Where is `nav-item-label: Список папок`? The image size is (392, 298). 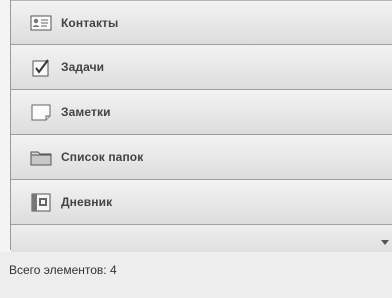 nav-item-label: Список папок is located at coordinates (102, 157).